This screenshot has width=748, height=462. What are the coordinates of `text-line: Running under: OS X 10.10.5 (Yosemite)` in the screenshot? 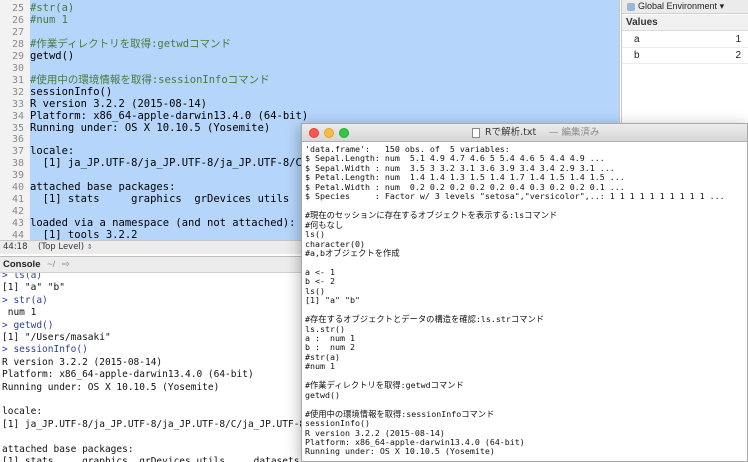 It's located at (400, 451).